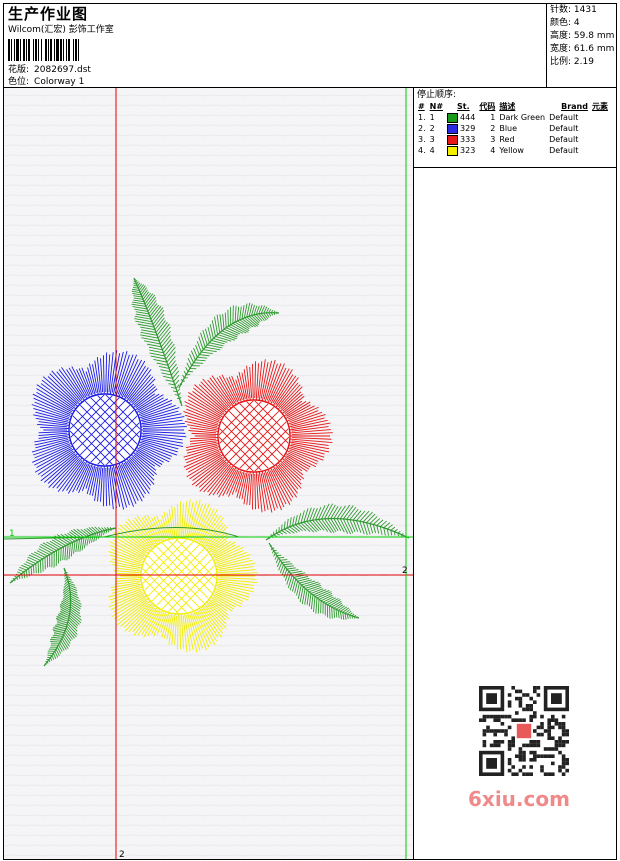  I want to click on stat-colors: 颜色: 4, so click(565, 23).